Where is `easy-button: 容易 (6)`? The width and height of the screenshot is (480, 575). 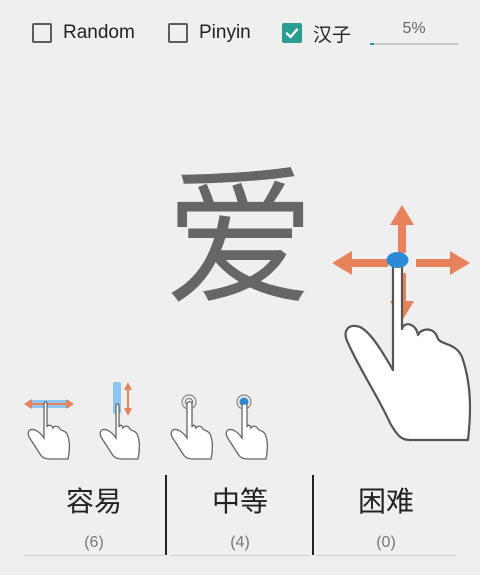
easy-button: 容易 (6) is located at coordinates (94, 515).